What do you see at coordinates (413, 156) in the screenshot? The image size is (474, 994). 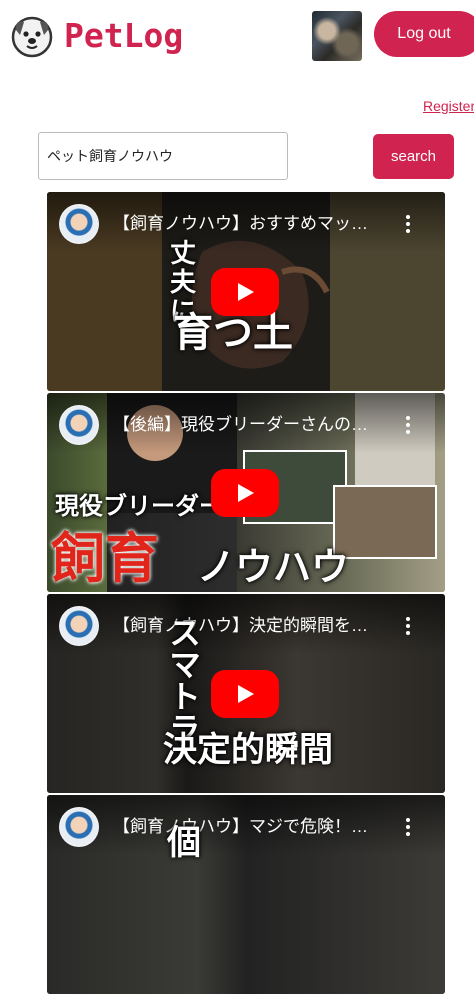 I see `search-button: search` at bounding box center [413, 156].